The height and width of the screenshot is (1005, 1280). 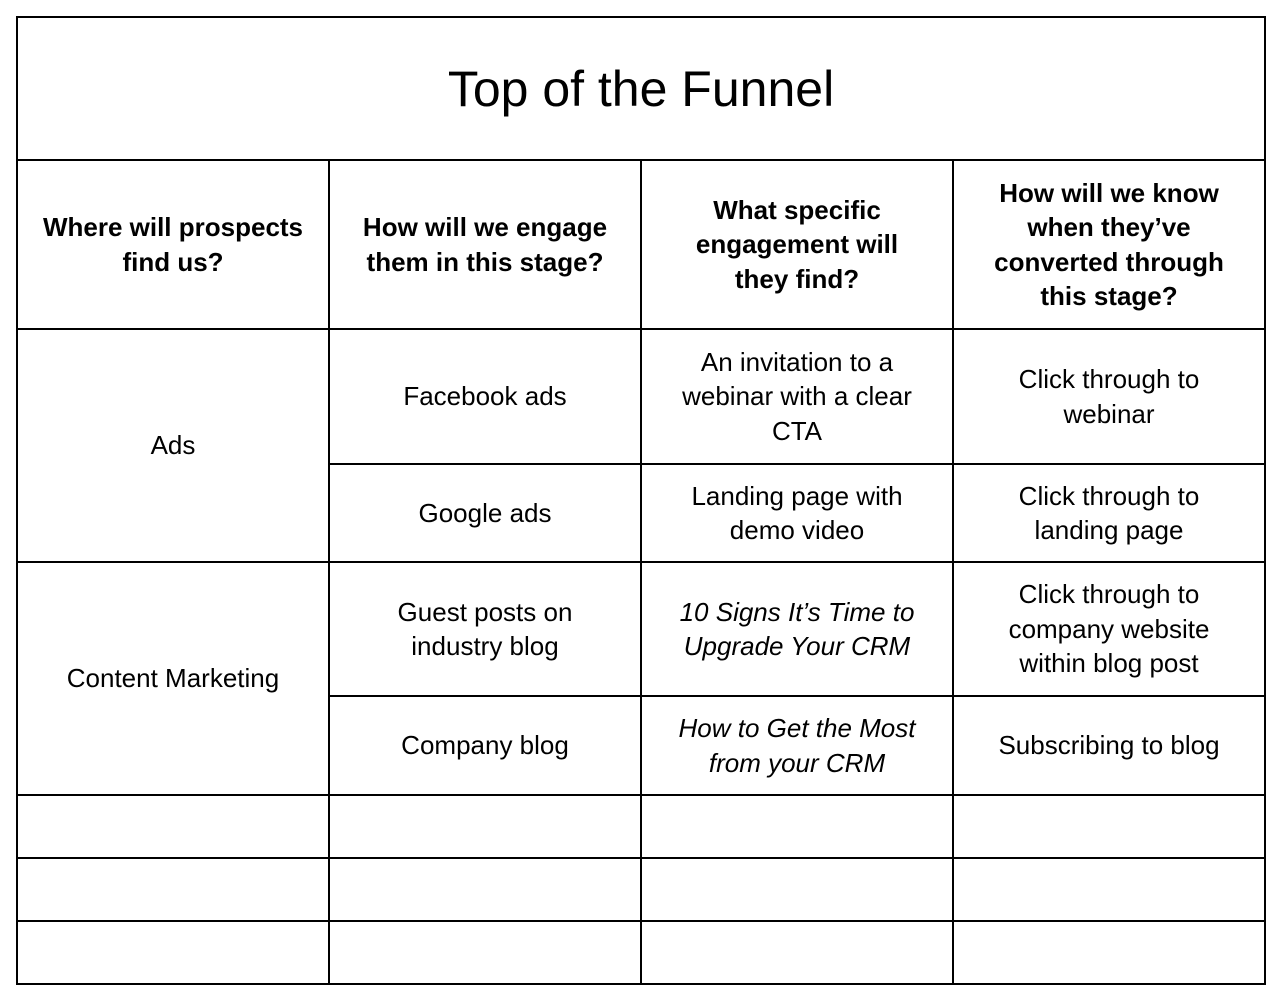 I want to click on header-specific-engagement: What specific engagement will they find?, so click(x=797, y=244).